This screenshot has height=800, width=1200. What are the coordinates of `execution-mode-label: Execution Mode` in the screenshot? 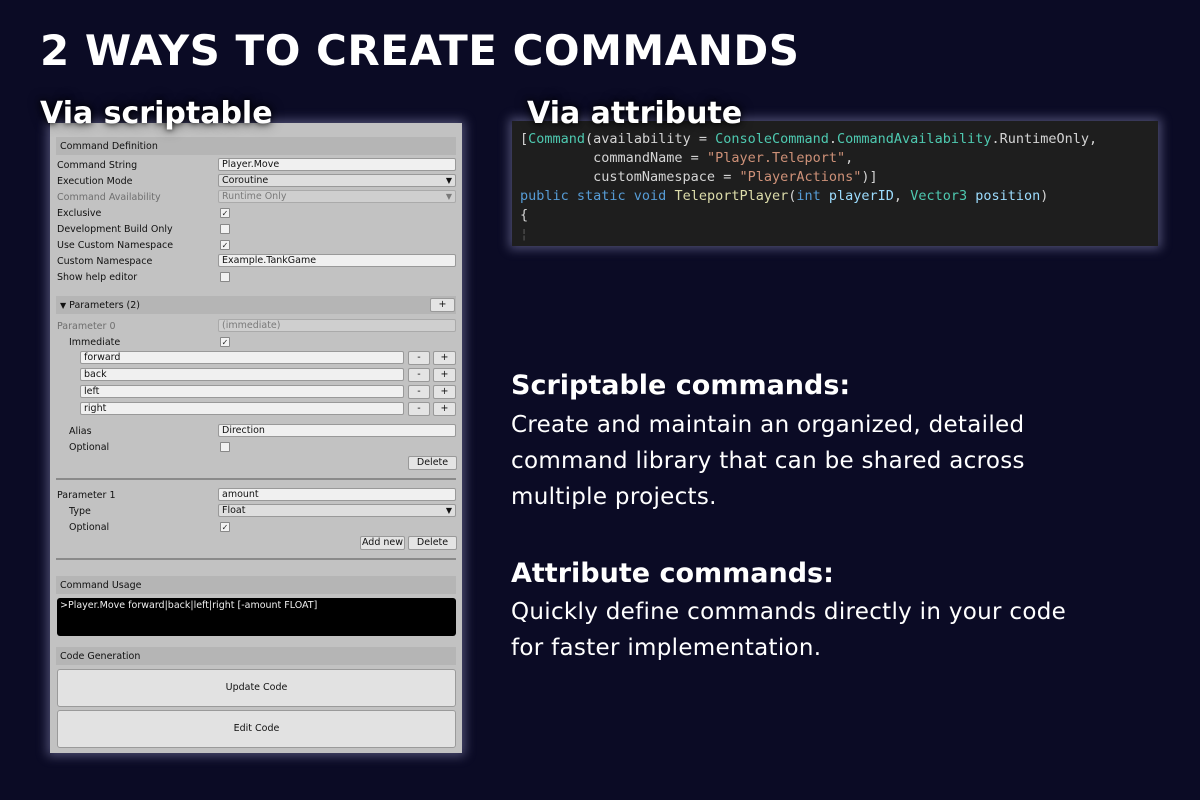 It's located at (95, 181).